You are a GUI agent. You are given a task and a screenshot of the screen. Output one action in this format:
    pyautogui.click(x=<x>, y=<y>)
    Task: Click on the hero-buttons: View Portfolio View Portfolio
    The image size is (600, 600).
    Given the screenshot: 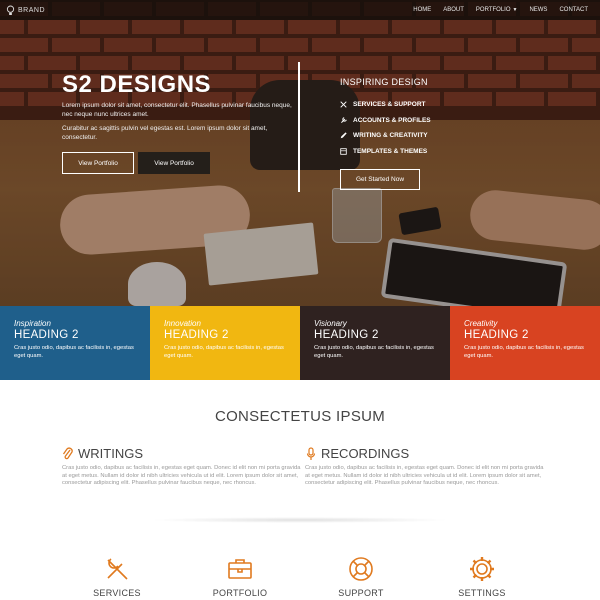 What is the action you would take?
    pyautogui.click(x=177, y=163)
    